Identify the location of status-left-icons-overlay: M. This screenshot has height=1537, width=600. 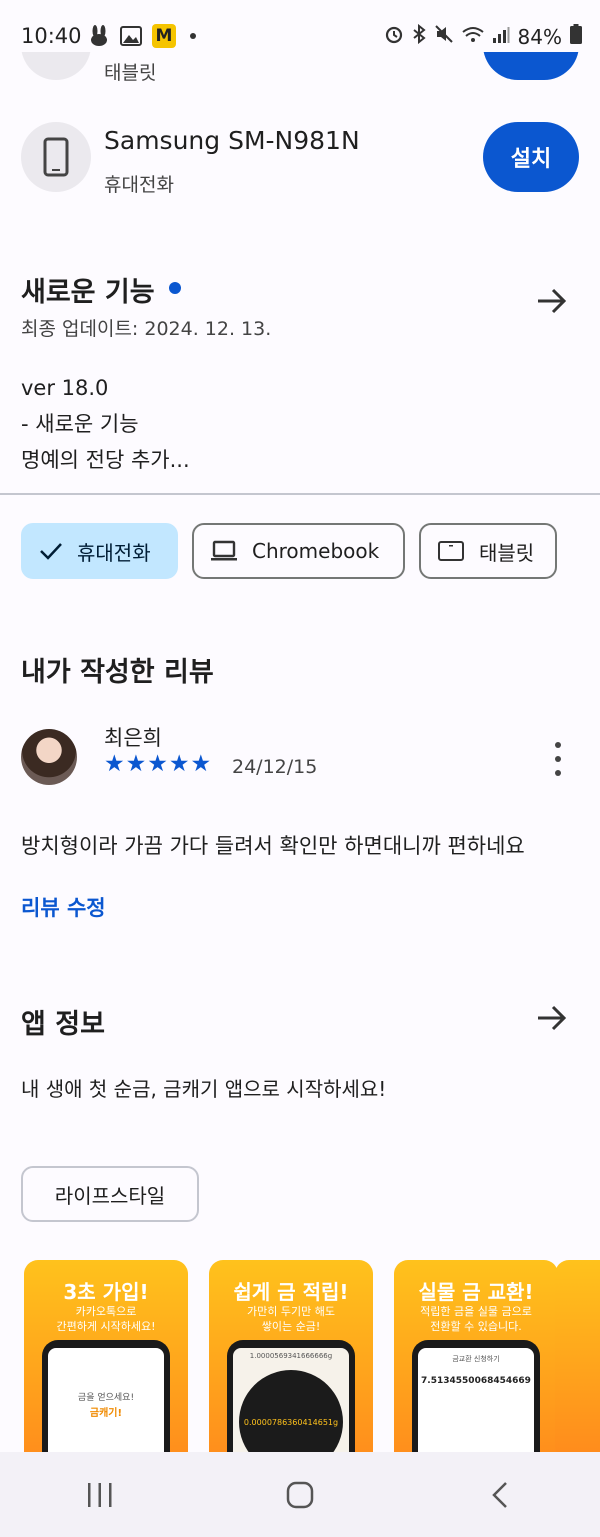
(142, 36).